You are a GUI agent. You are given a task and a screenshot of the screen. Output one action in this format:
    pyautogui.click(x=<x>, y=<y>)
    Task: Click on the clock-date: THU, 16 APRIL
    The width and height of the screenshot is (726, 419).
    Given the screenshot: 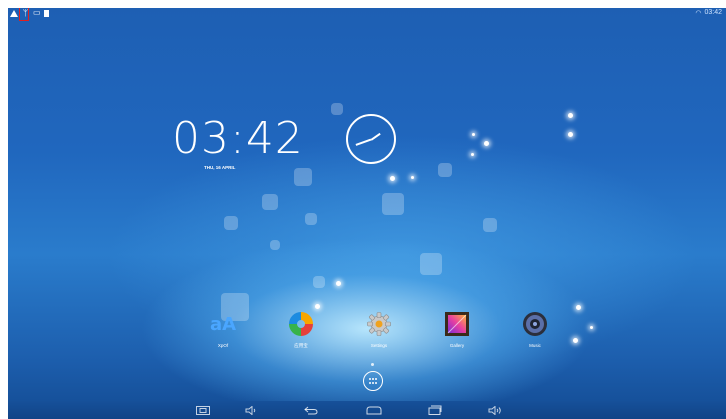 What is the action you would take?
    pyautogui.click(x=220, y=167)
    